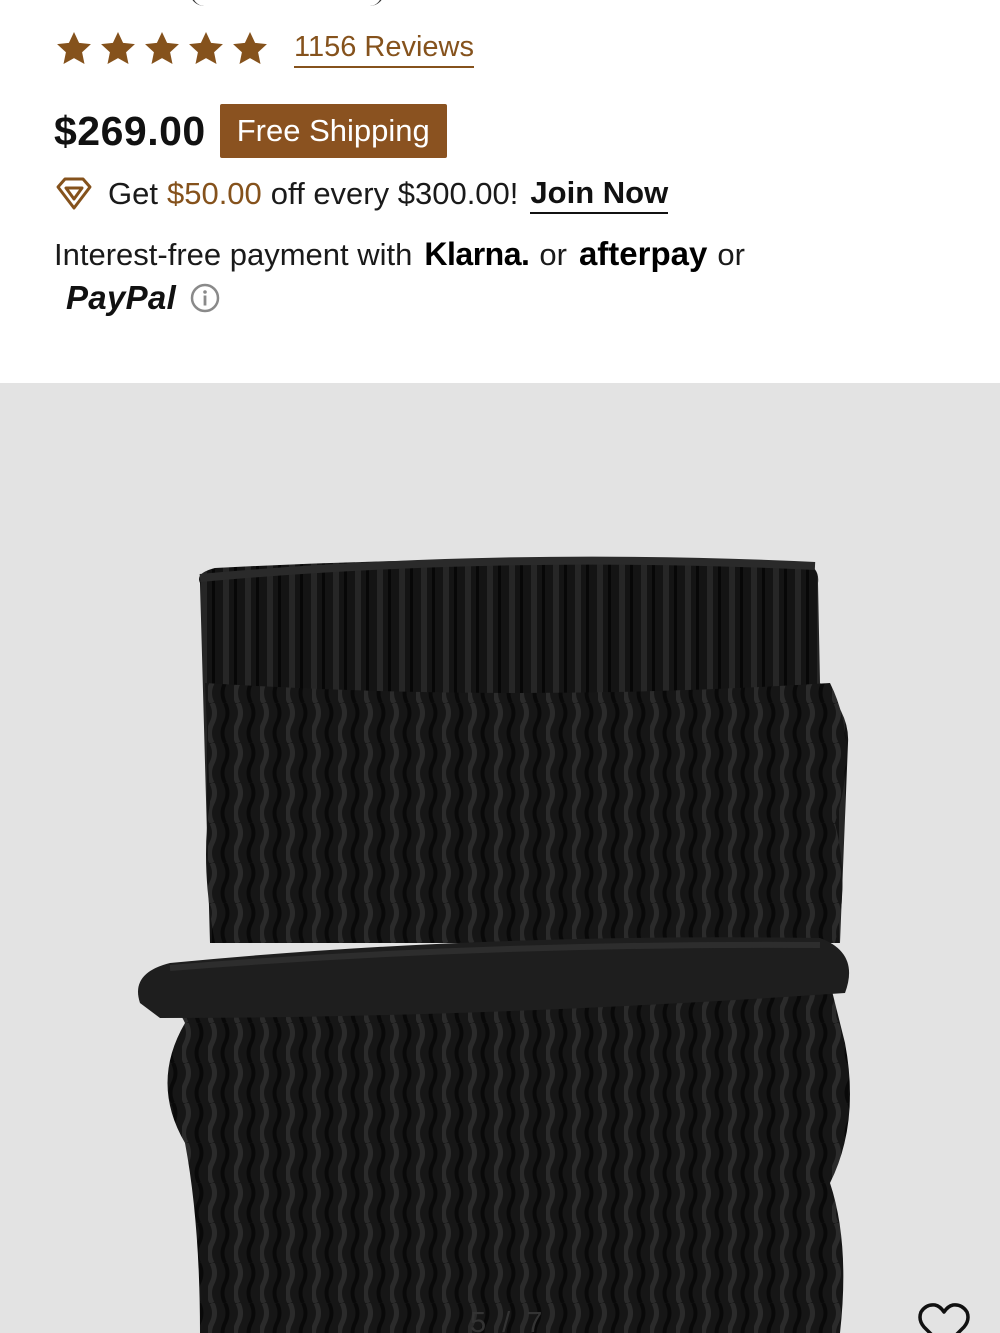 Image resolution: width=1000 pixels, height=1333 pixels. I want to click on membership-promo: Get $50.00 off every $300.00! Join Now, so click(361, 194).